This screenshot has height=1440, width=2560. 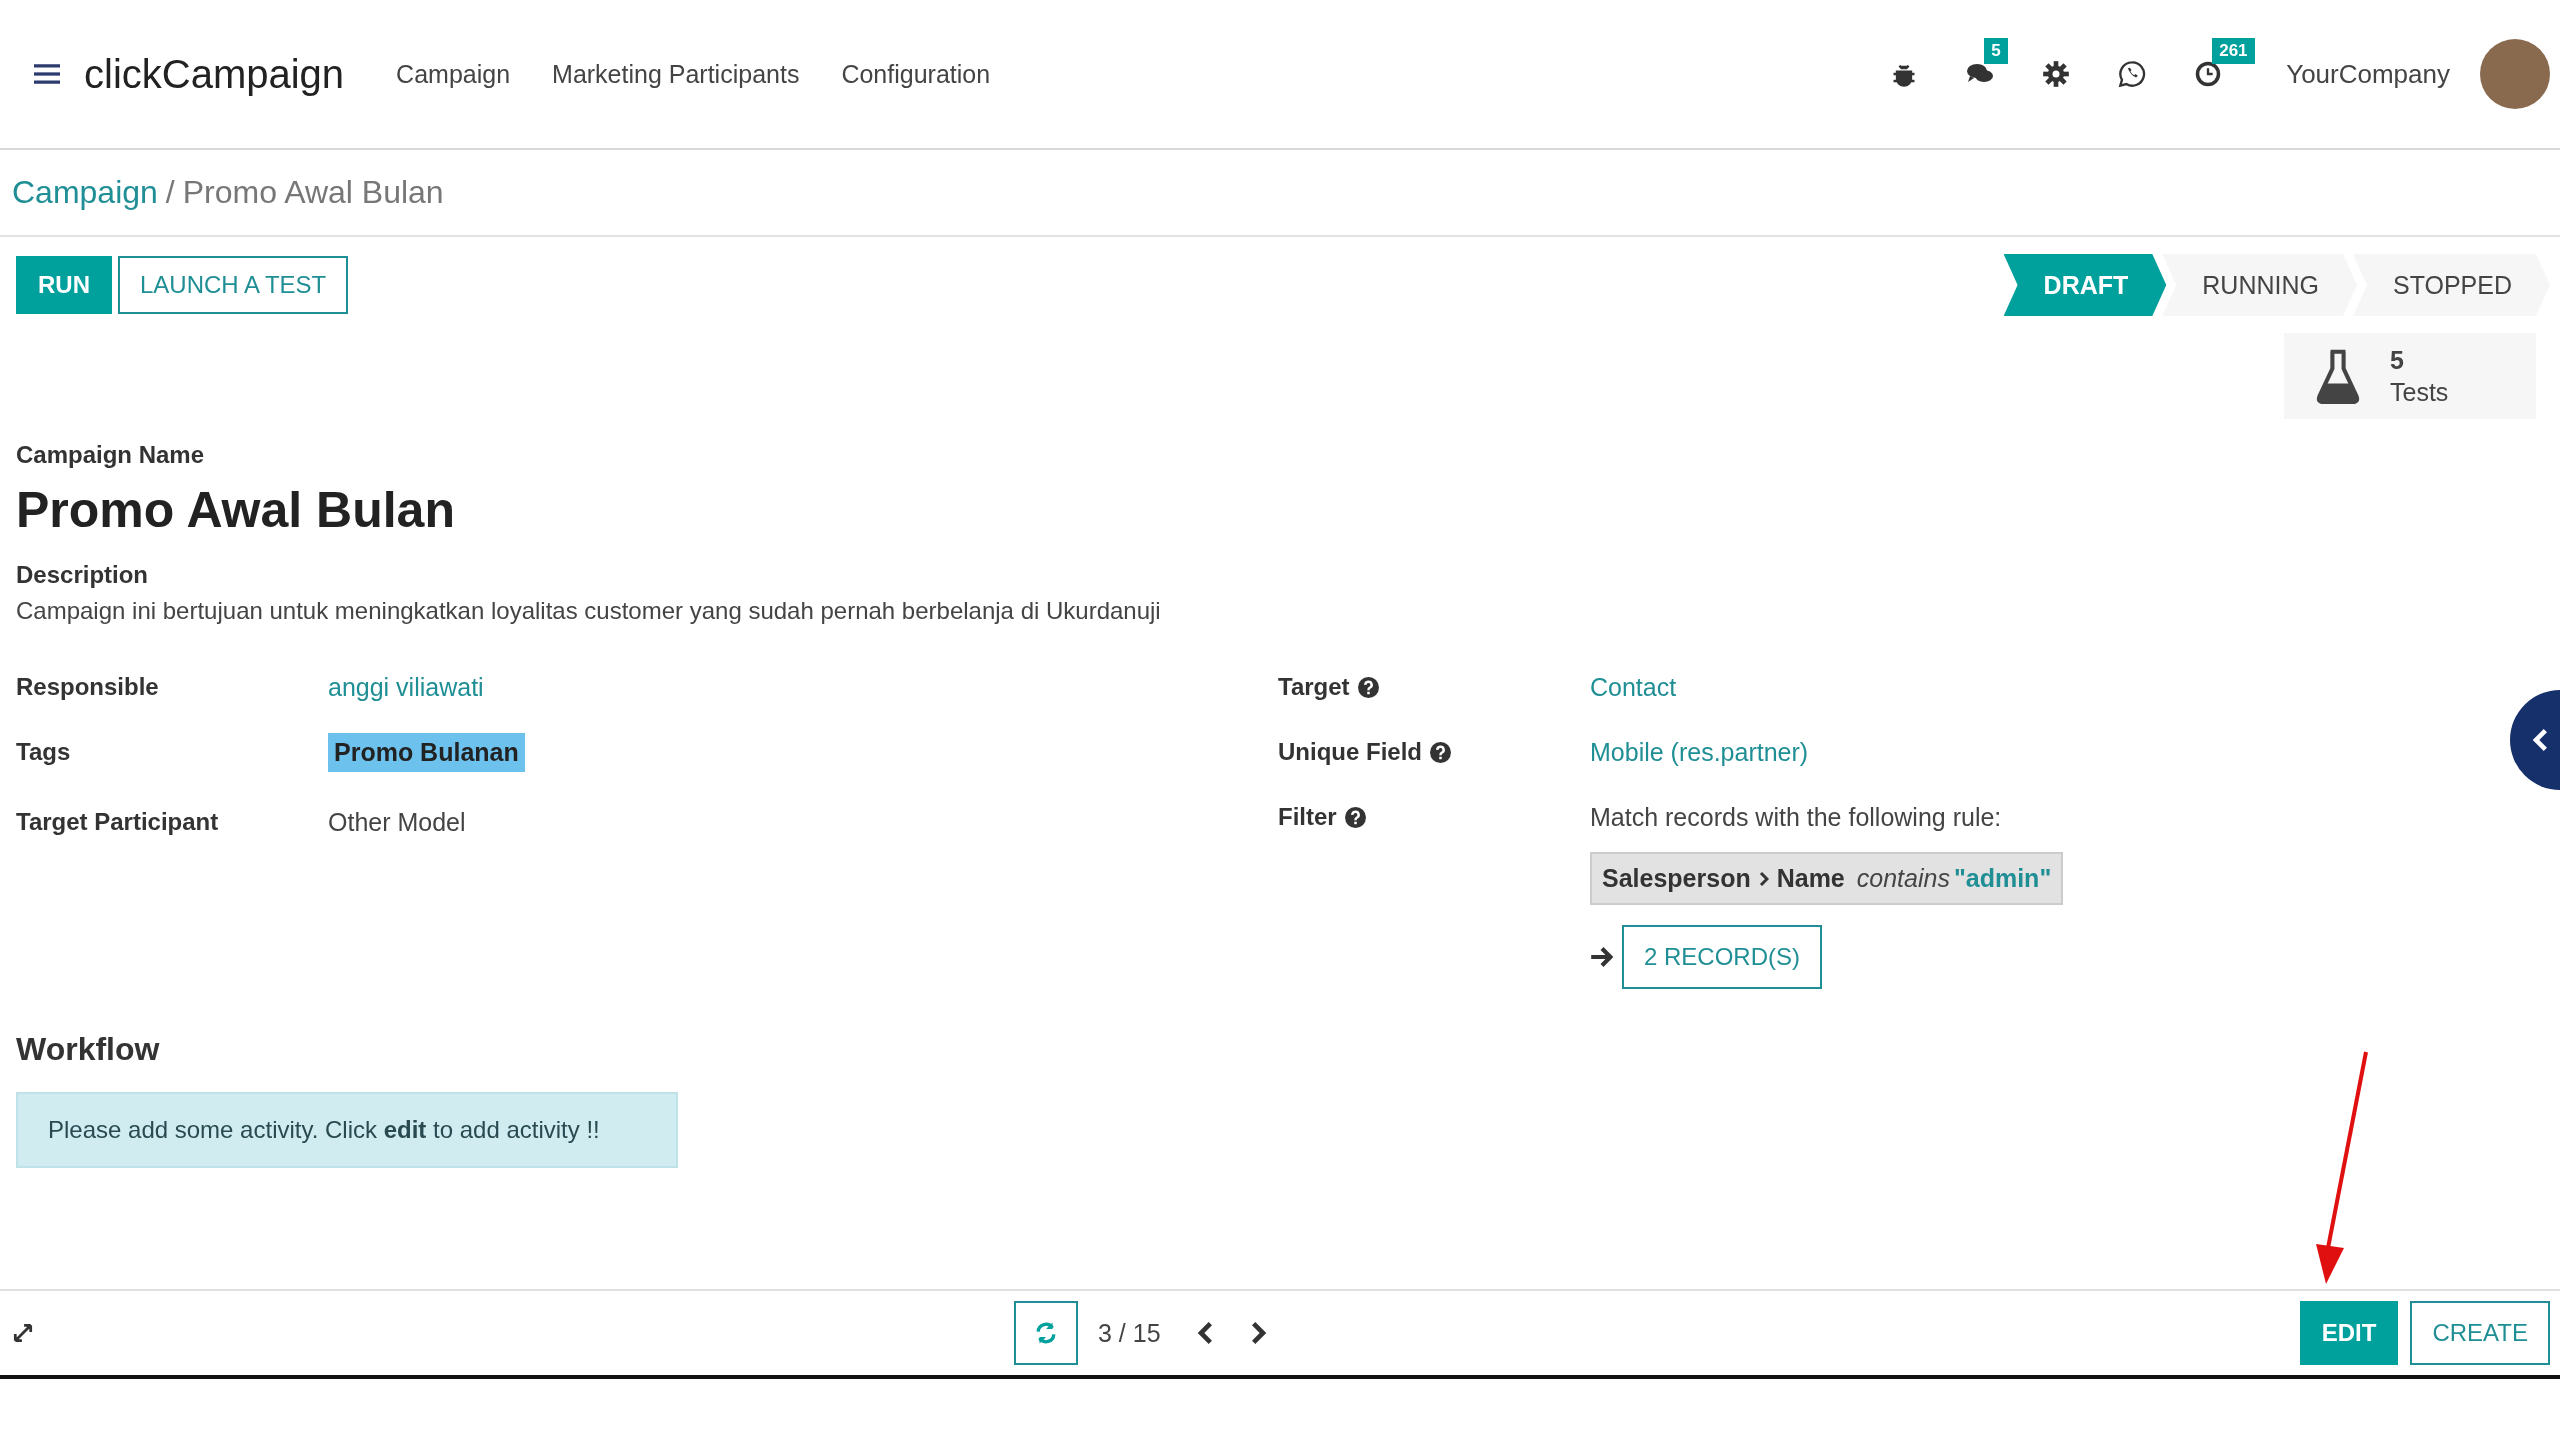 What do you see at coordinates (2451, 285) in the screenshot?
I see `status-stage: STOPPED` at bounding box center [2451, 285].